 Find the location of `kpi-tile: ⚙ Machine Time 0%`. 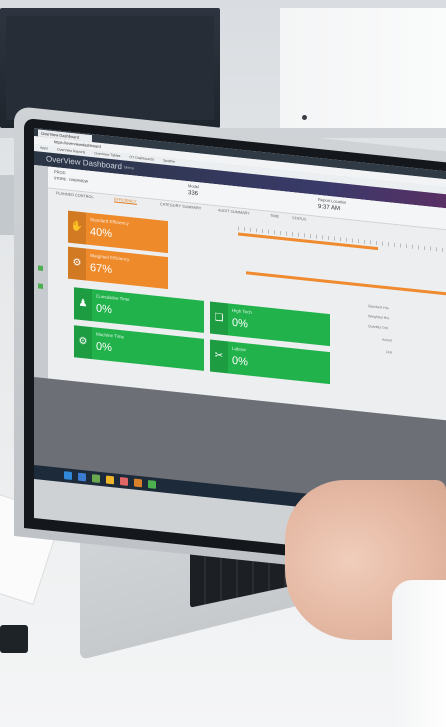

kpi-tile: ⚙ Machine Time 0% is located at coordinates (139, 348).